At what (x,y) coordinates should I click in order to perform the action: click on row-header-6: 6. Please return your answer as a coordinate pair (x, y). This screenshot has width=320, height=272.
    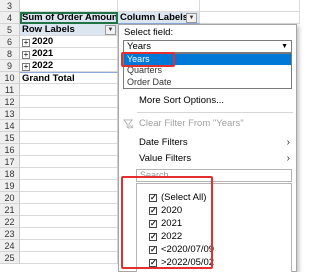
    Looking at the image, I should click on (10, 42).